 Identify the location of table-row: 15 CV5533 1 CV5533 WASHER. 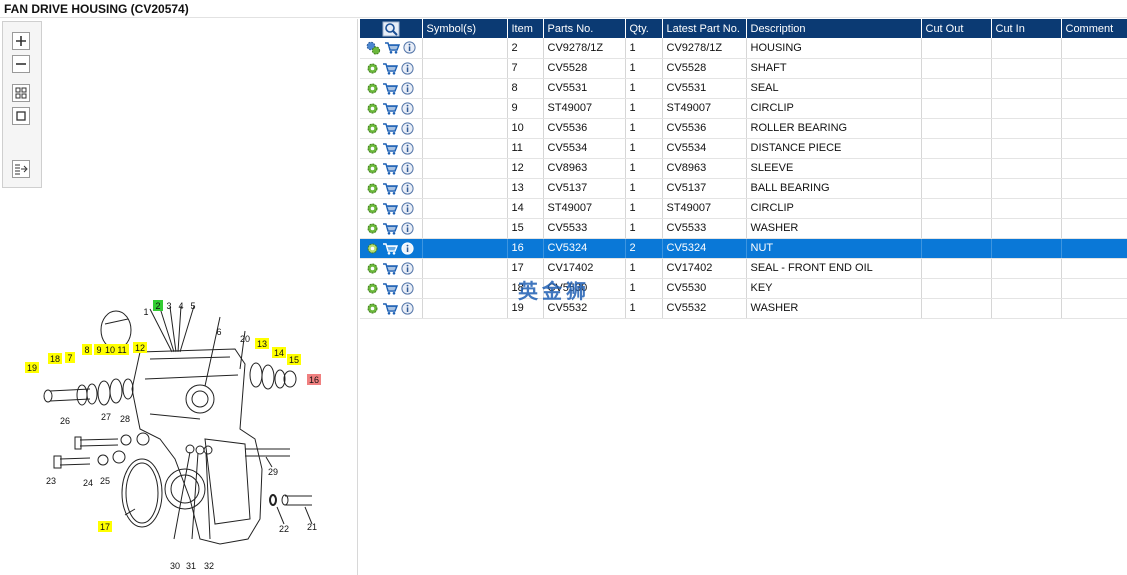
(743, 228).